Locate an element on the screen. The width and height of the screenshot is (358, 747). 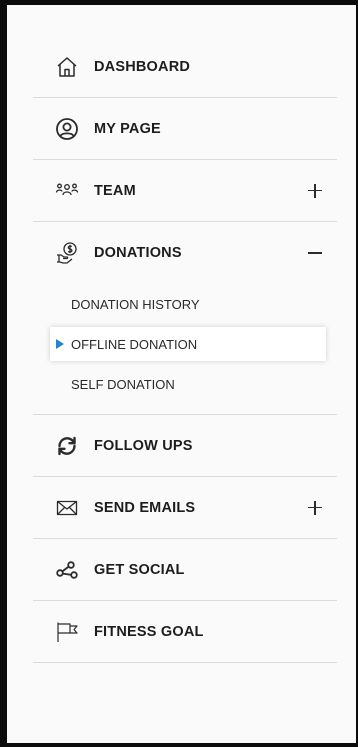
sidebar-item-fitness-goal: FITNESS GOAL is located at coordinates (185, 632).